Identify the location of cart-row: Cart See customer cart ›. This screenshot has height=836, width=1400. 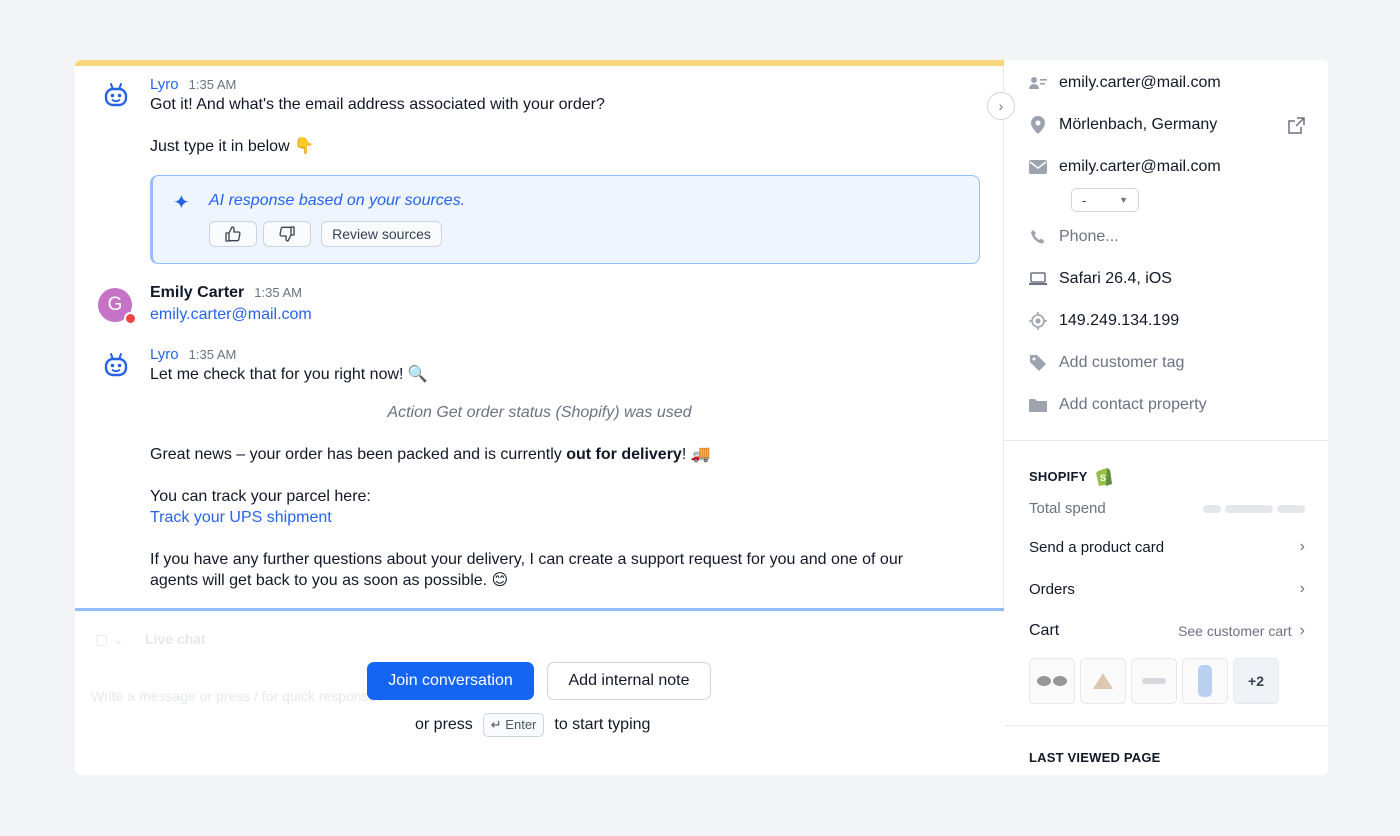
(1167, 631).